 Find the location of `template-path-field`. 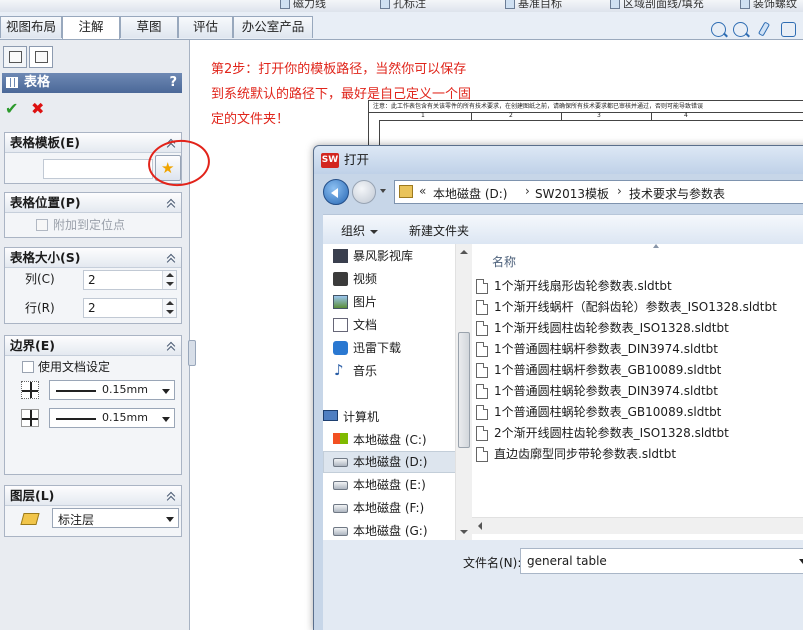

template-path-field is located at coordinates (98, 169).